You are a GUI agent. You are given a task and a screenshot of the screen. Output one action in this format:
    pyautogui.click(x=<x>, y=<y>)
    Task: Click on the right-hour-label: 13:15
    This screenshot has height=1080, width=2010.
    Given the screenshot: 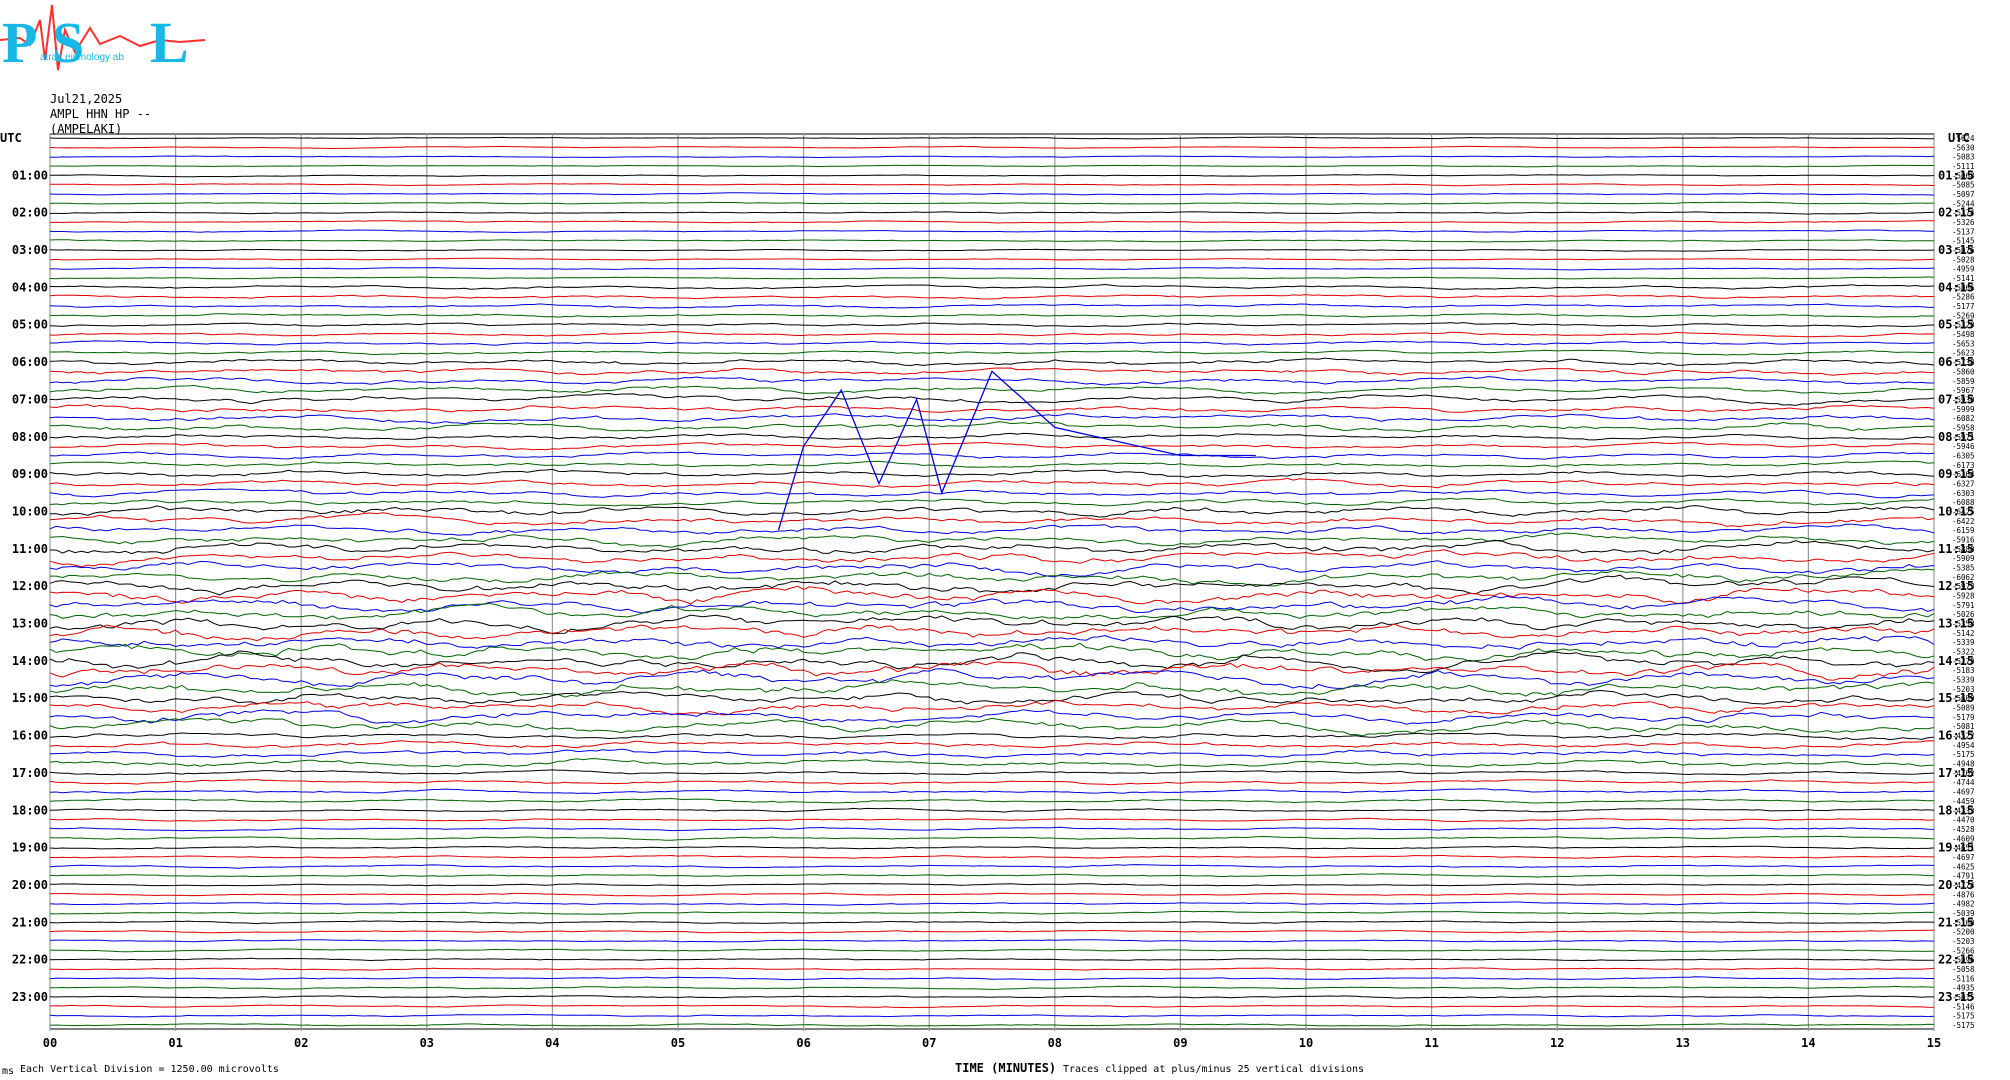 What is the action you would take?
    pyautogui.click(x=1956, y=624)
    